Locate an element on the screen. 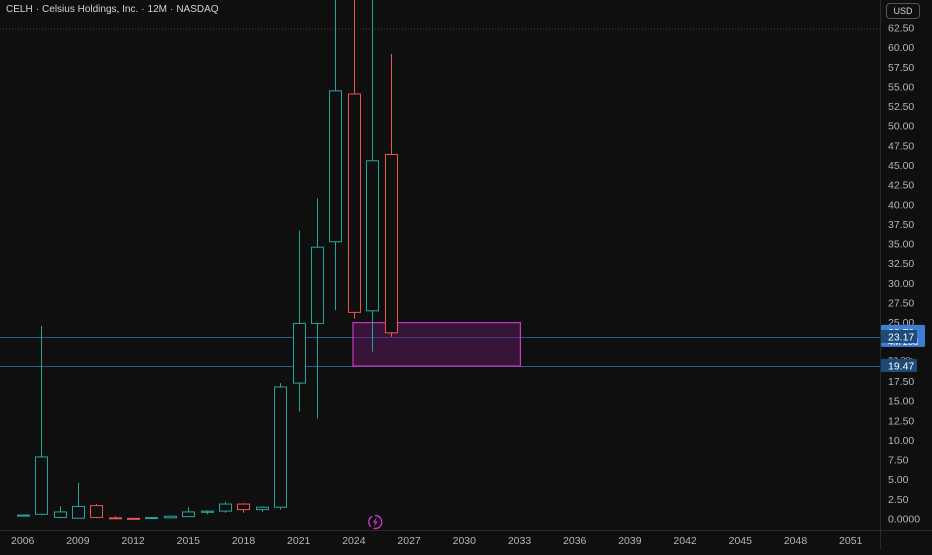 The image size is (932, 555). time-tick-label: 2006 is located at coordinates (23, 541).